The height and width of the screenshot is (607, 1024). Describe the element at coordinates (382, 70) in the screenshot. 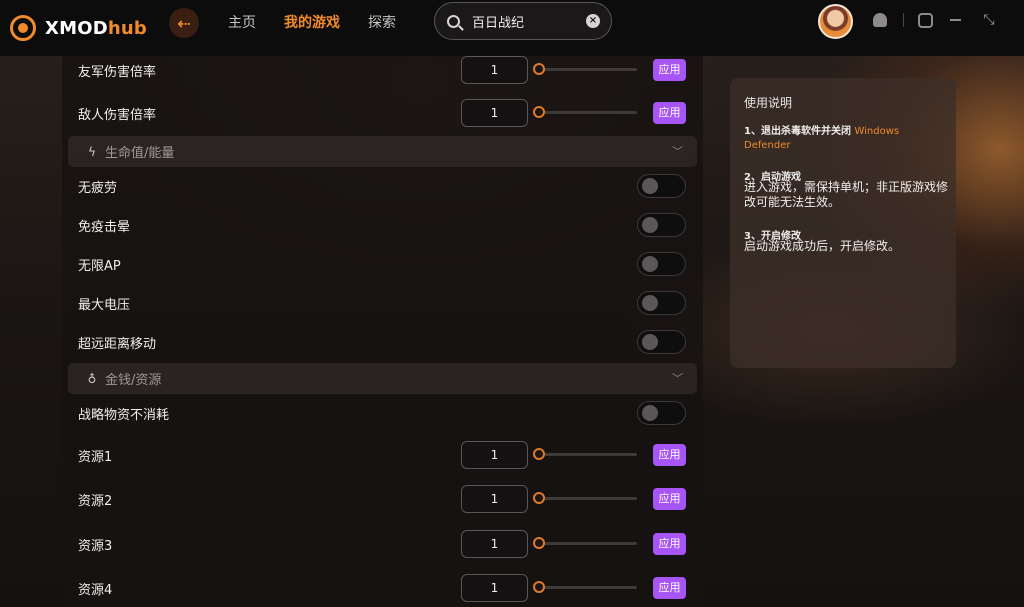

I see `mod-row-ally-damage: 友军伤害倍率 1 应用` at that location.